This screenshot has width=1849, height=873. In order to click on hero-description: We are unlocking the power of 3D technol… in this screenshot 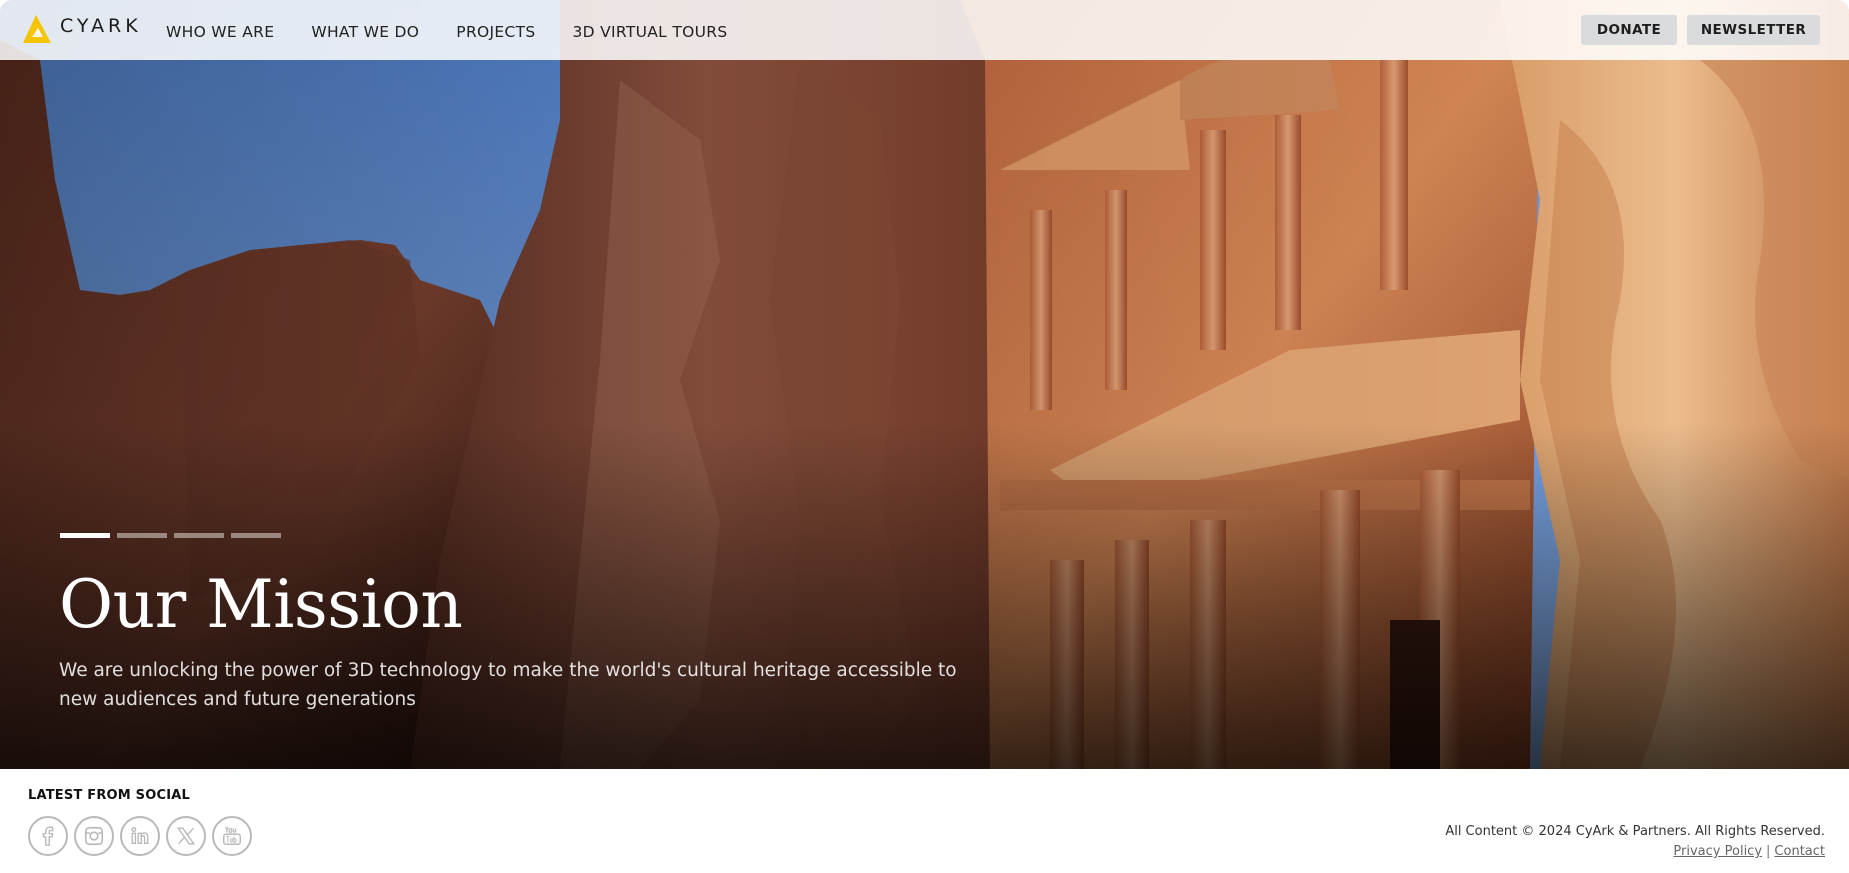, I will do `click(508, 685)`.